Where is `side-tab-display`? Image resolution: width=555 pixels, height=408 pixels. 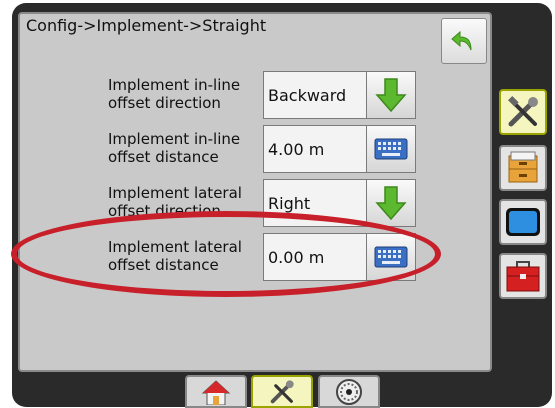
side-tab-display is located at coordinates (523, 222).